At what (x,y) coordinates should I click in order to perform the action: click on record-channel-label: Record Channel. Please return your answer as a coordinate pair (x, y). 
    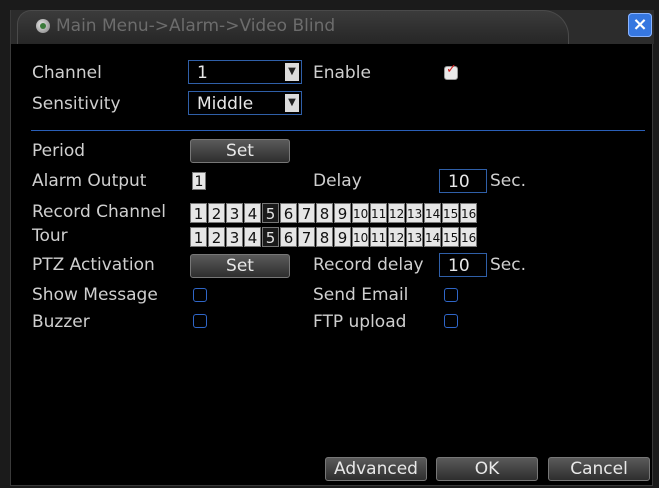
    Looking at the image, I should click on (99, 212).